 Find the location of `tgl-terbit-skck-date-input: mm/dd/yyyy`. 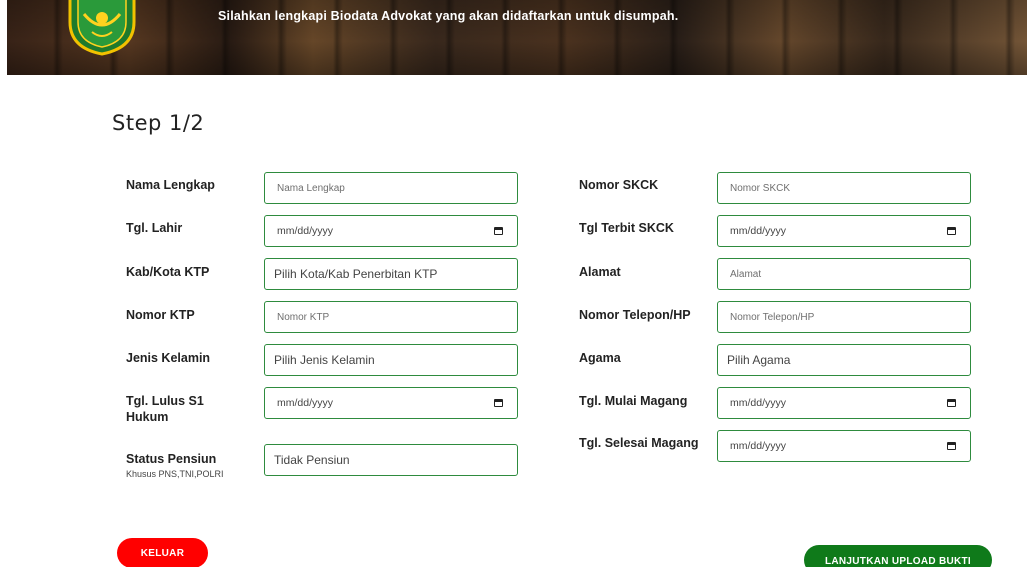

tgl-terbit-skck-date-input: mm/dd/yyyy is located at coordinates (844, 231).